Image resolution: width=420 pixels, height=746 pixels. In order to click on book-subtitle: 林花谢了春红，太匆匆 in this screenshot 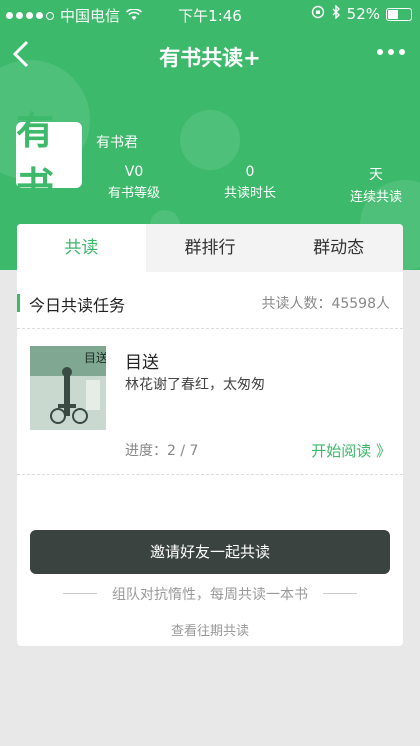, I will do `click(195, 385)`.